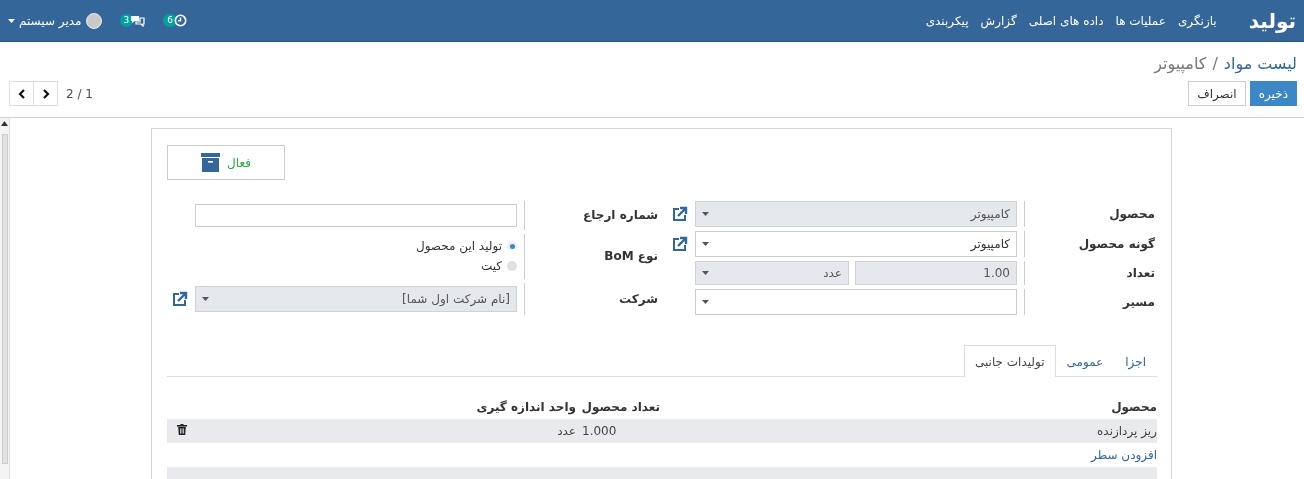  Describe the element at coordinates (180, 20) in the screenshot. I see `clock-icon` at that location.